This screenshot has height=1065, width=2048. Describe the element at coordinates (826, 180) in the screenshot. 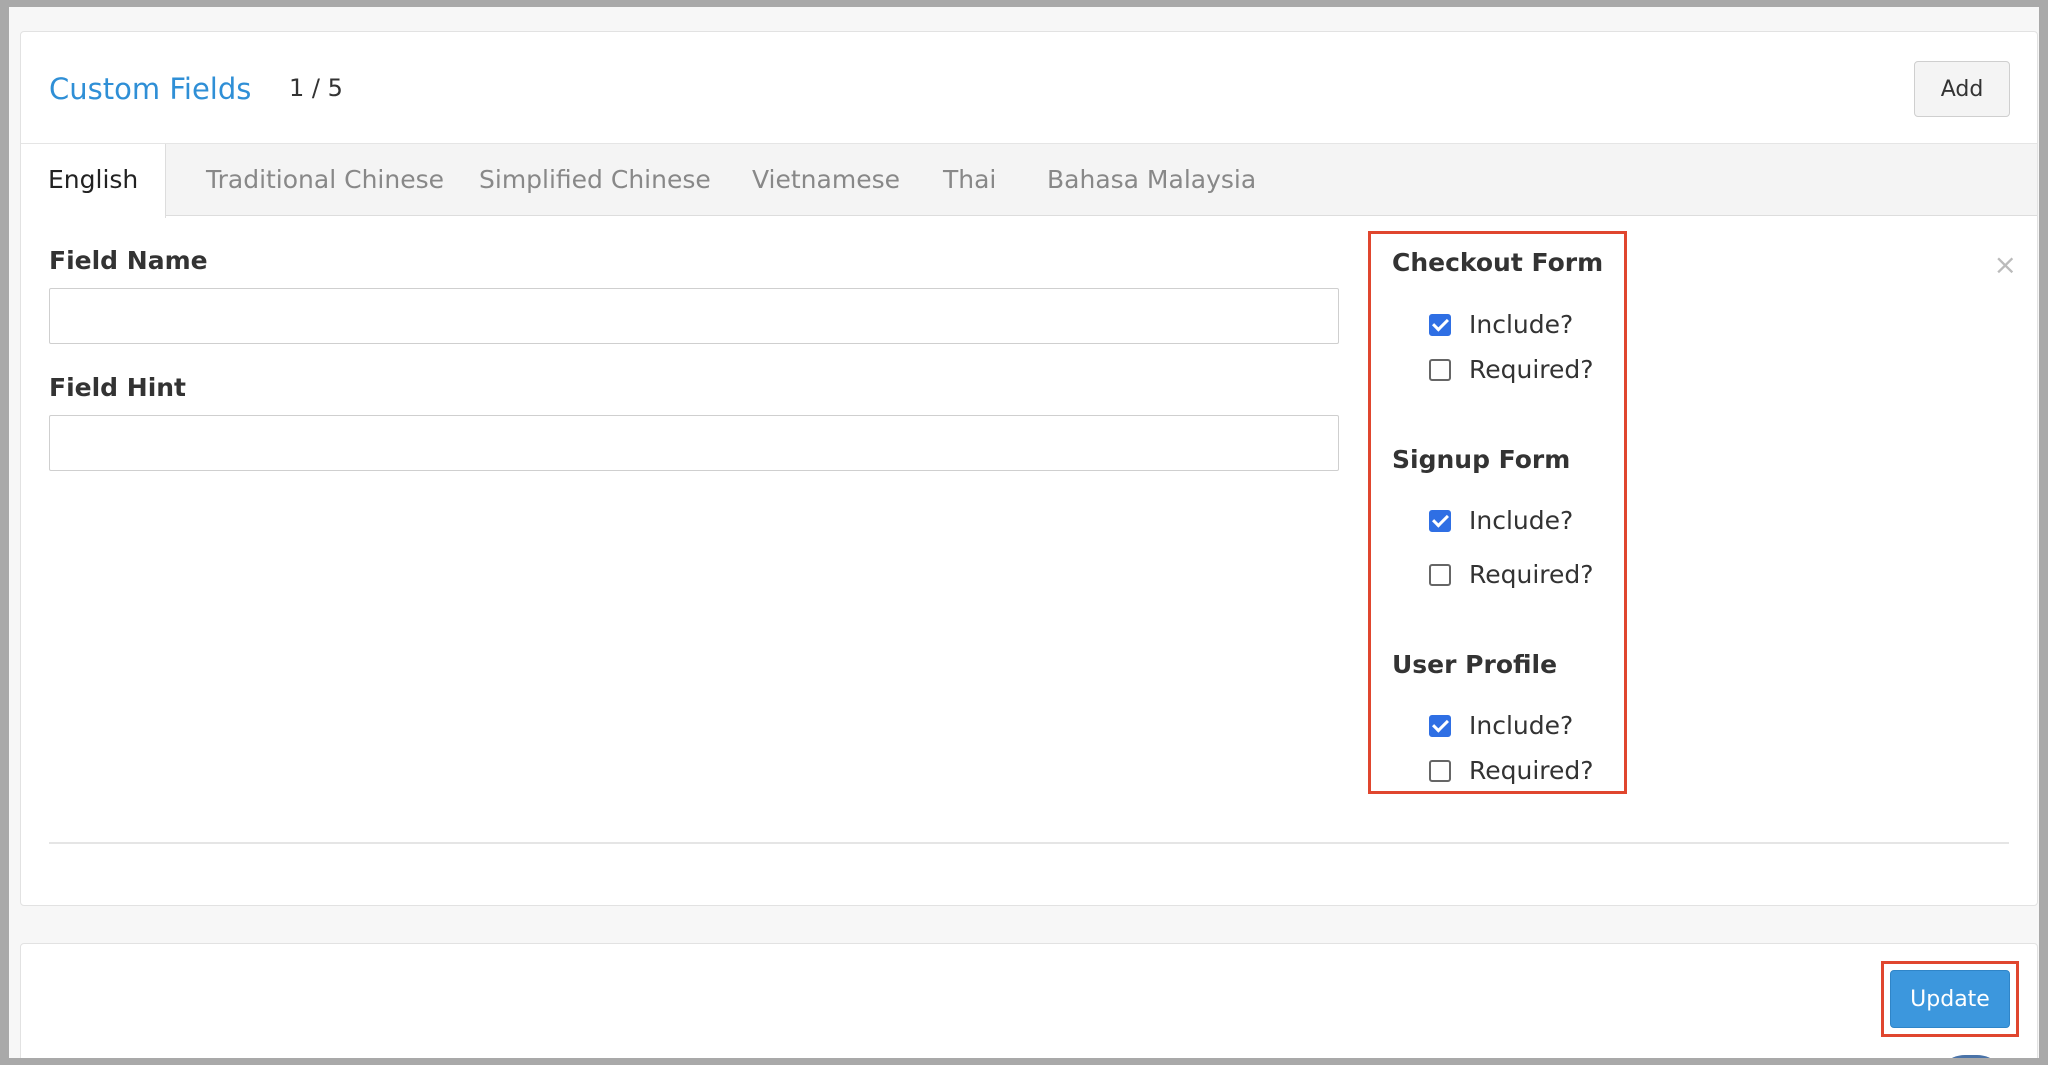

I see `tab-vietnamese: Vietnamese` at that location.